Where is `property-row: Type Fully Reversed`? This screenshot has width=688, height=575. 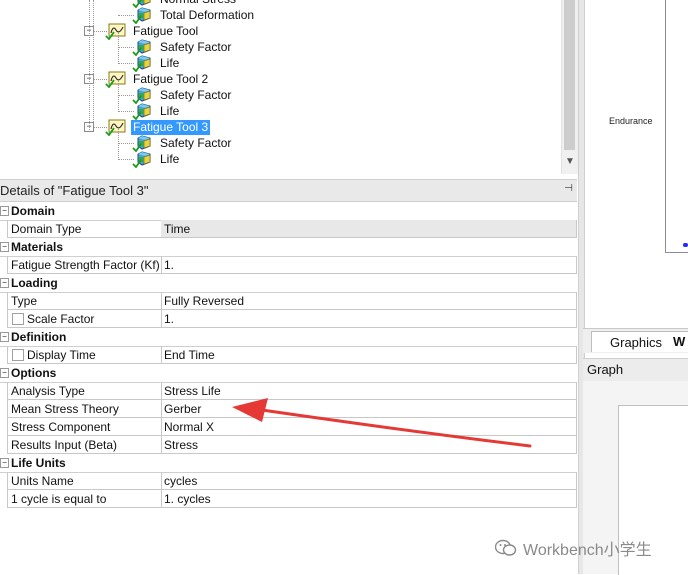 property-row: Type Fully Reversed is located at coordinates (288, 301).